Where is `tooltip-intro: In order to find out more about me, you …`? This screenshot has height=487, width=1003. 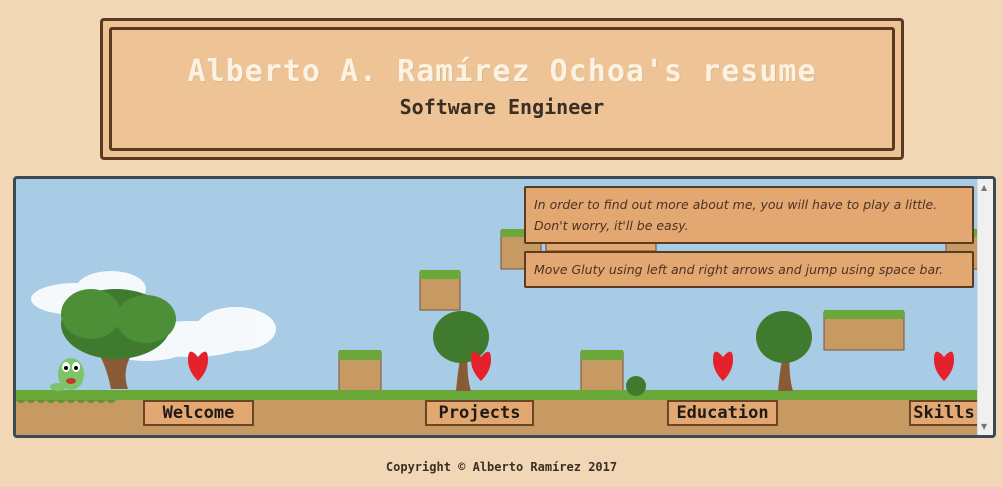
tooltip-intro: In order to find out more about me, you … is located at coordinates (749, 215).